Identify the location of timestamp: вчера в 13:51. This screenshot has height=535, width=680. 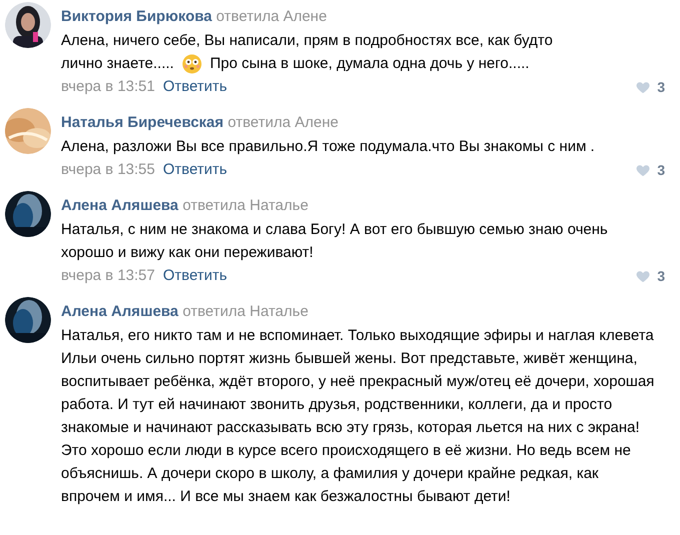
(108, 87).